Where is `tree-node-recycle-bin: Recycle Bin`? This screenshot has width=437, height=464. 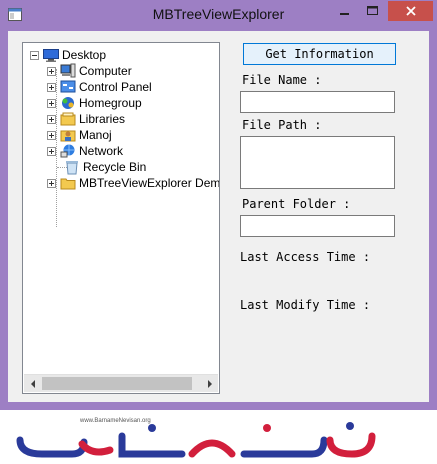
tree-node-recycle-bin: Recycle Bin is located at coordinates (103, 167).